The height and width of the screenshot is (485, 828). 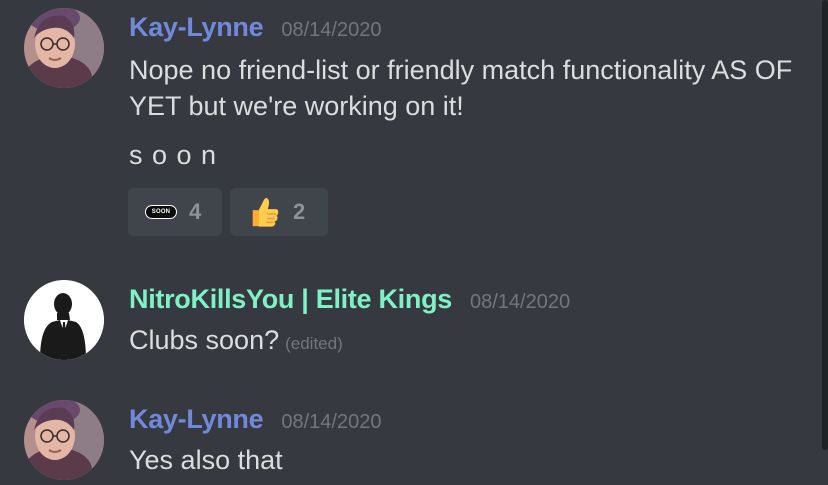 What do you see at coordinates (469, 342) in the screenshot?
I see `message-text-row: Clubs soon? (edited)` at bounding box center [469, 342].